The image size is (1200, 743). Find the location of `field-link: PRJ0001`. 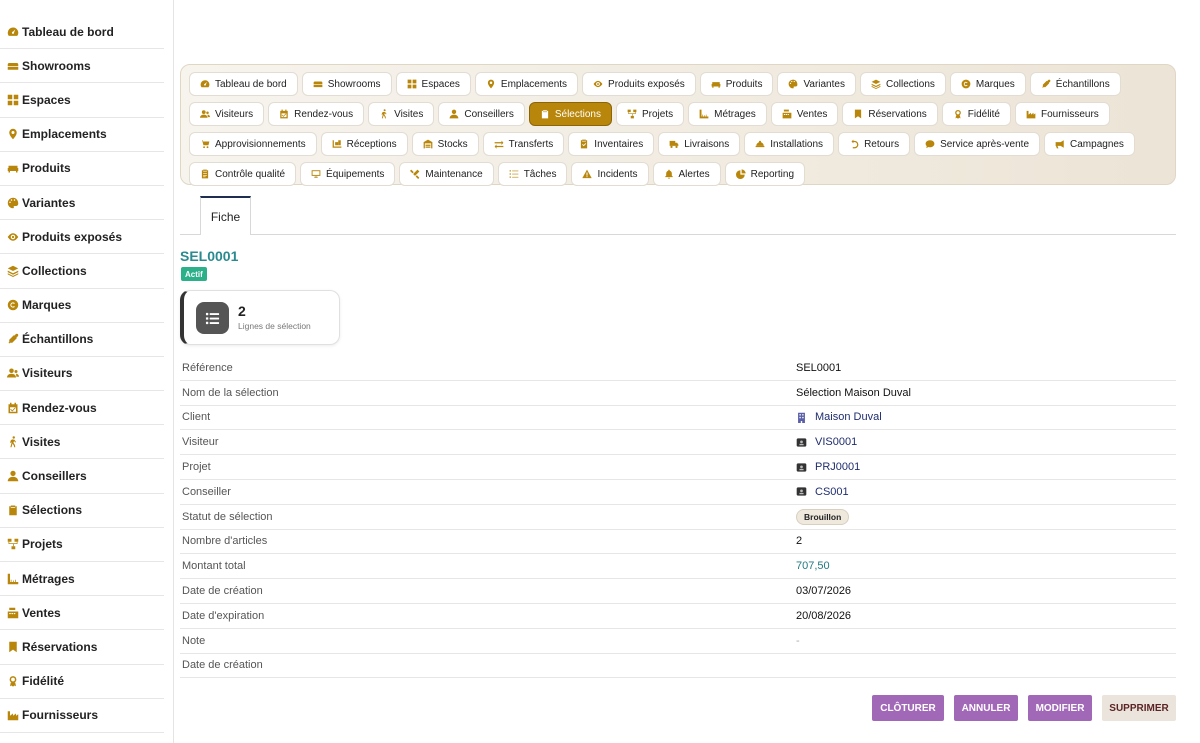

field-link: PRJ0001 is located at coordinates (837, 467).